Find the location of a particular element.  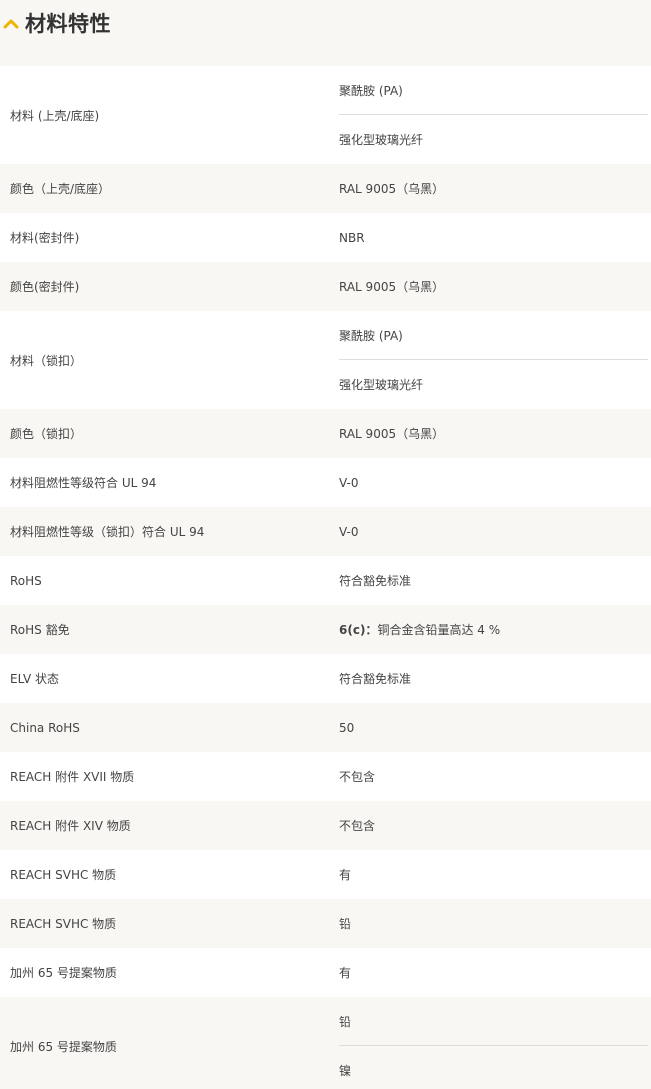

table-row: 颜色（锁扣） RAL 9005（乌黑） is located at coordinates (325, 433).